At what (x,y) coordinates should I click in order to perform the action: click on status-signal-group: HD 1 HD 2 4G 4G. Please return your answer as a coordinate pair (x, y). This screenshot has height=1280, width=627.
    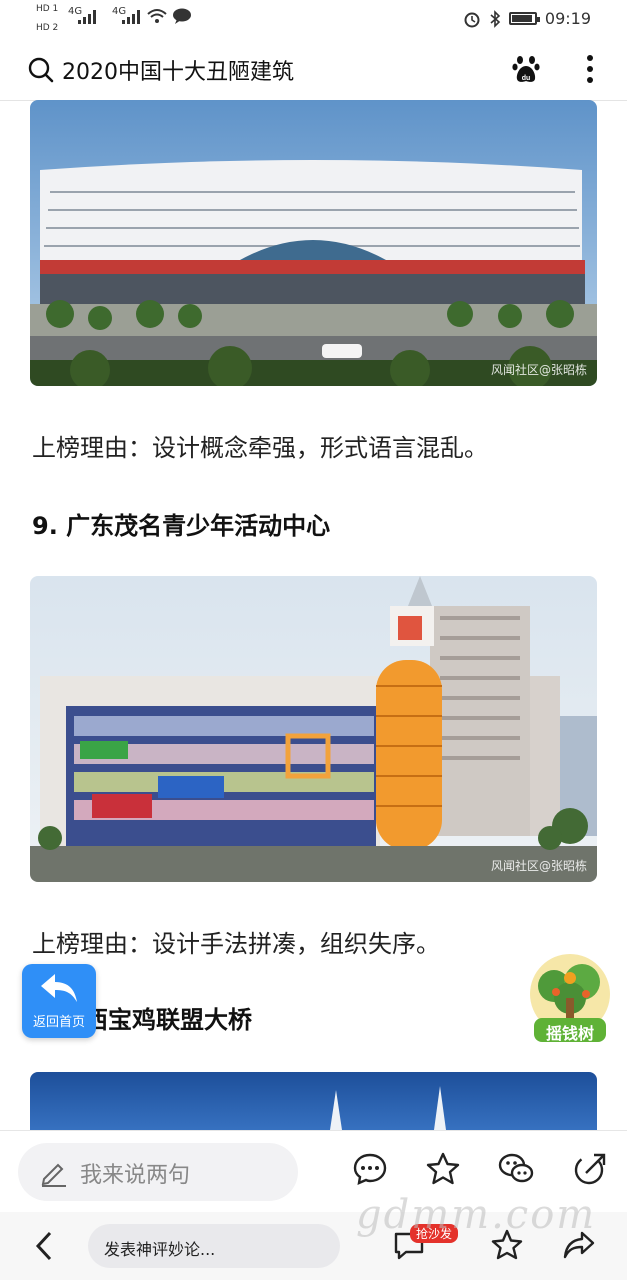
    Looking at the image, I should click on (113, 19).